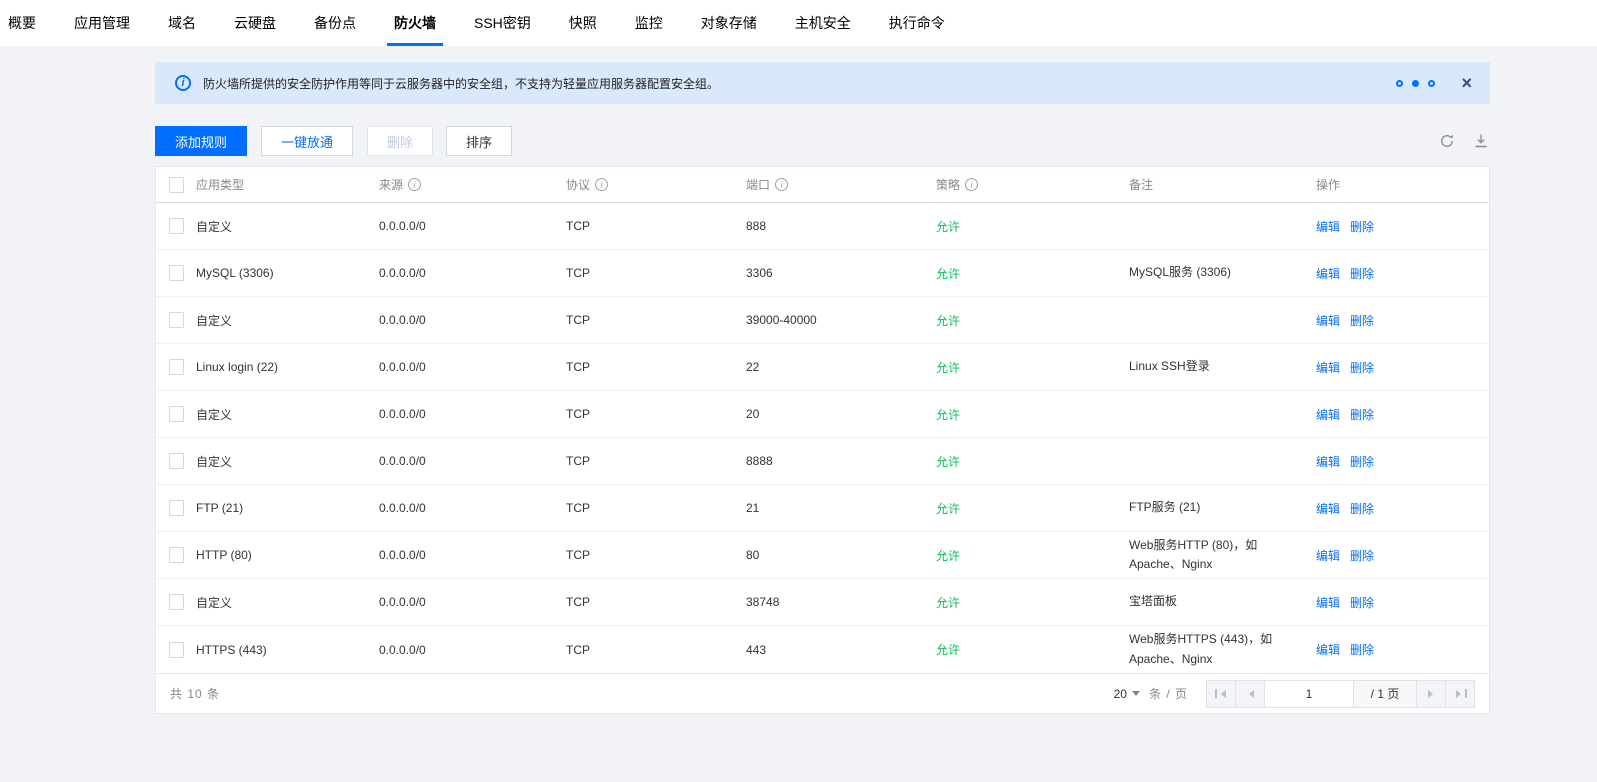 The image size is (1597, 782). What do you see at coordinates (1309, 693) in the screenshot?
I see `page-input: 1` at bounding box center [1309, 693].